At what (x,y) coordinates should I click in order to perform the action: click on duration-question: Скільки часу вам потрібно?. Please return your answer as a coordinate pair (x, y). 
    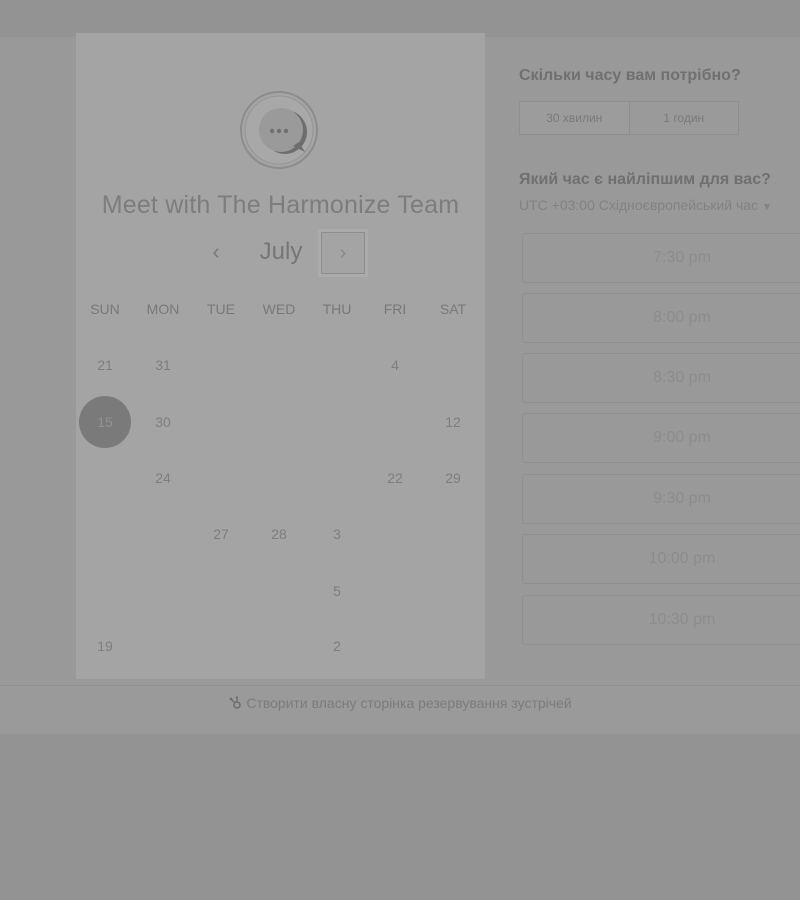
    Looking at the image, I should click on (630, 75).